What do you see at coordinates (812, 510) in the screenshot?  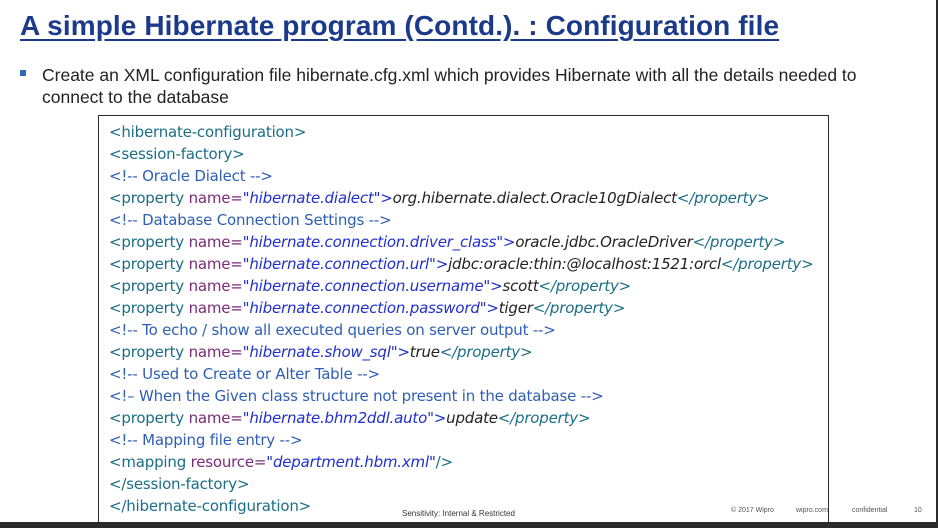 I see `footer-site: wipro.com` at bounding box center [812, 510].